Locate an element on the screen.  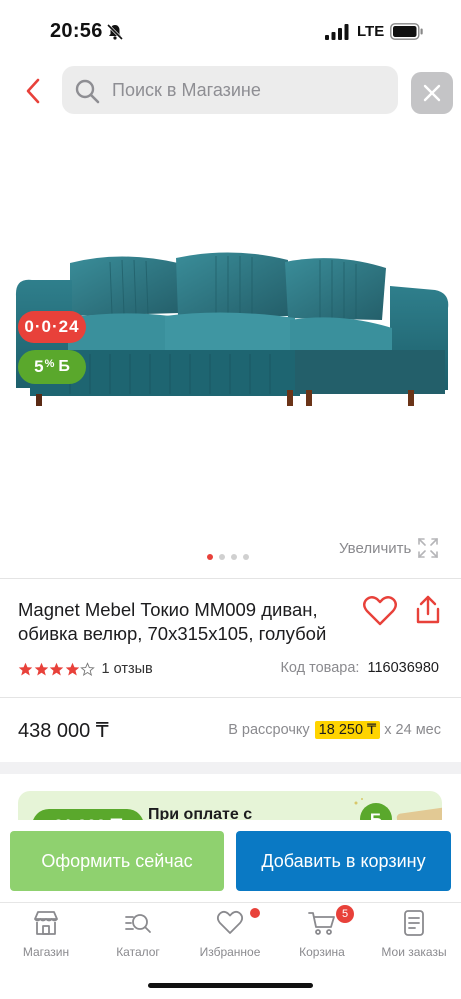
chevron-left-icon is located at coordinates (33, 91).